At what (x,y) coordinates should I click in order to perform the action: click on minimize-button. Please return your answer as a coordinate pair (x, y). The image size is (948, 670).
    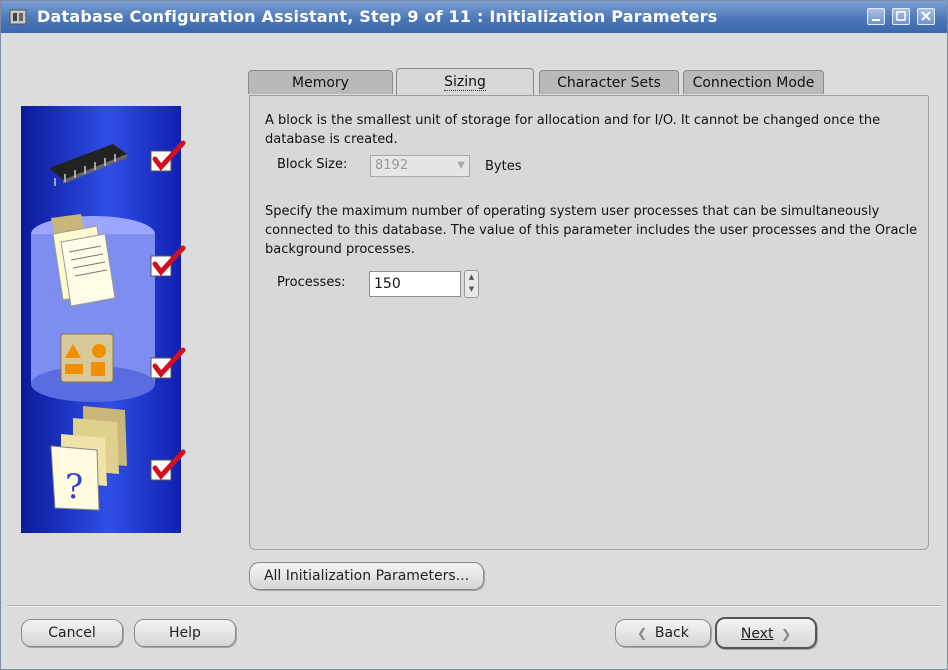
    Looking at the image, I should click on (876, 16).